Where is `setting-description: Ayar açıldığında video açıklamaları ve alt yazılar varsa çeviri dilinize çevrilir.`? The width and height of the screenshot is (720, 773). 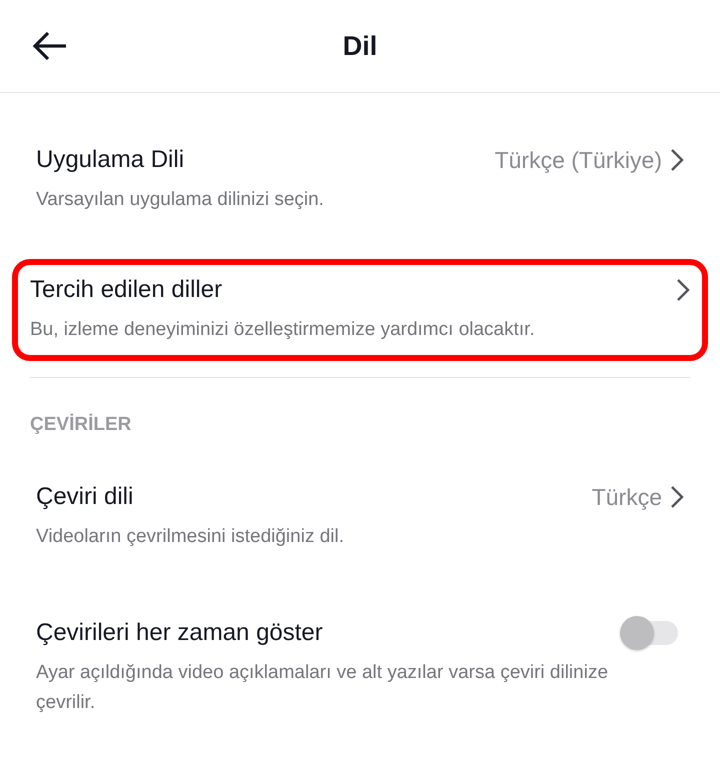 setting-description: Ayar açıldığında video açıklamaları ve alt yazılar varsa çeviri dilinize çevrilir. is located at coordinates (323, 688).